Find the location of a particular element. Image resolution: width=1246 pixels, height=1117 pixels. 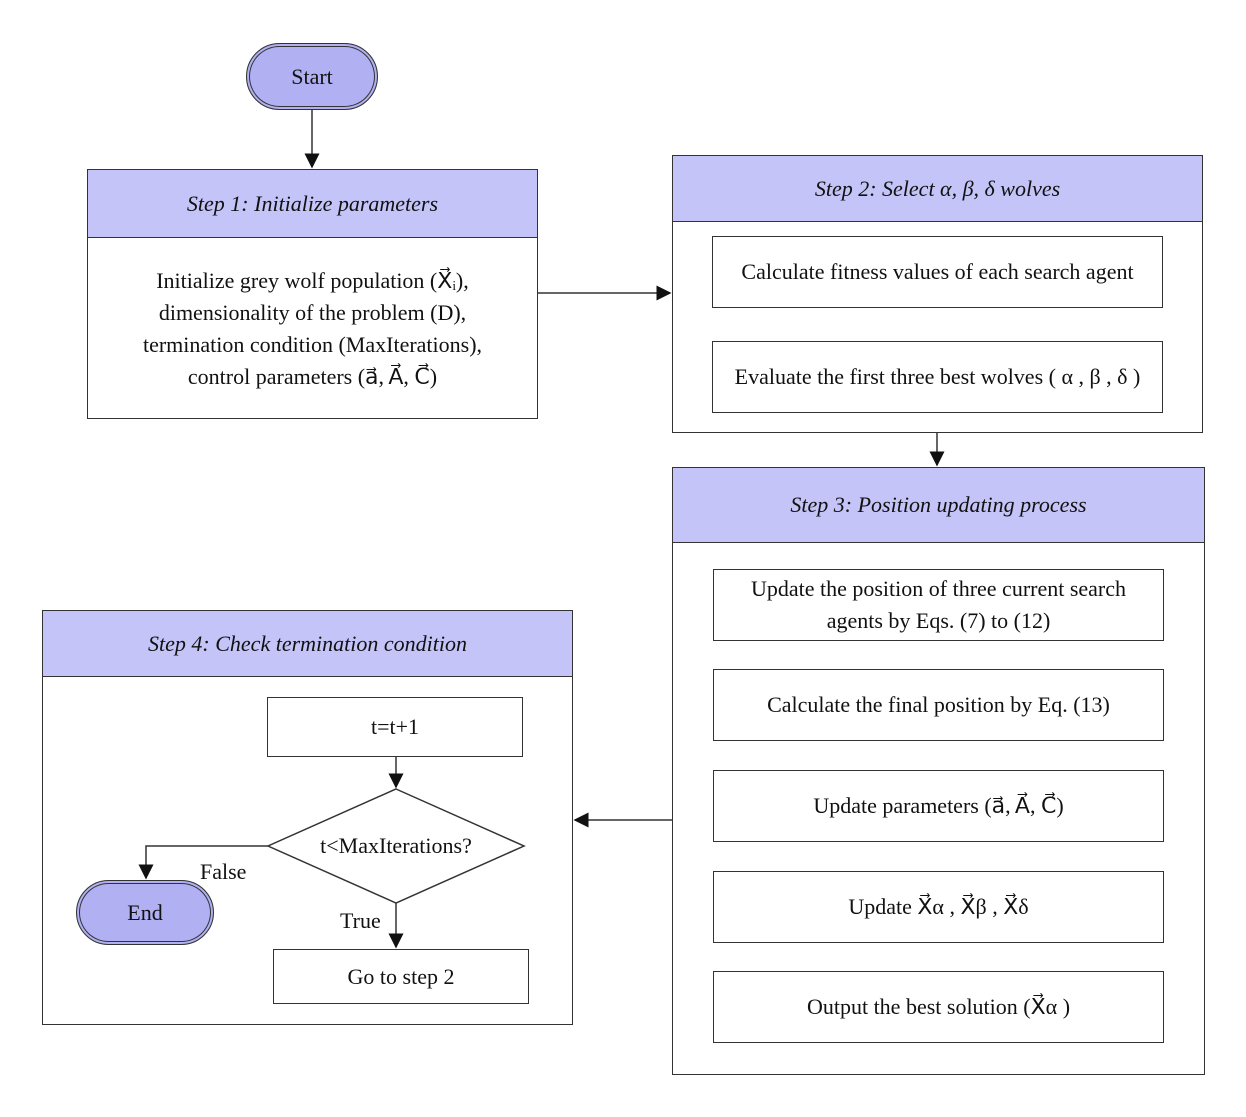

step3-title: Step 3: Position updating process is located at coordinates (938, 505).